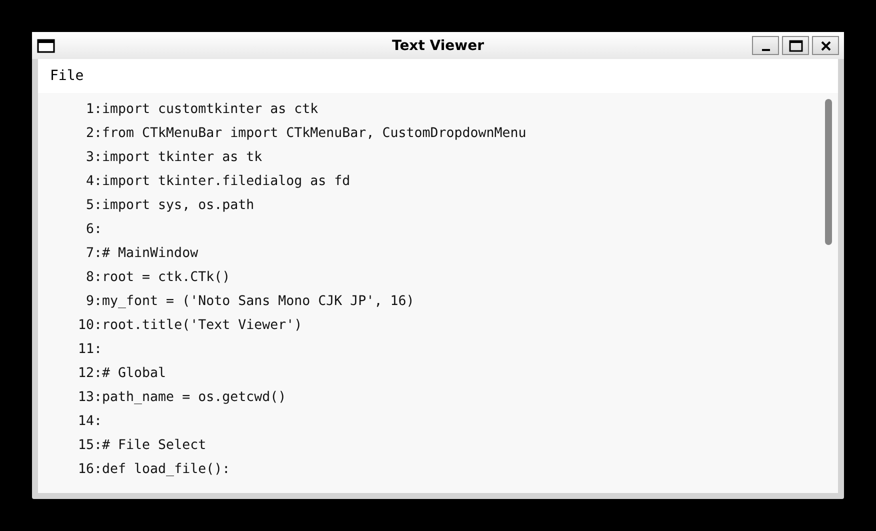  I want to click on scrollbar-thumb, so click(828, 172).